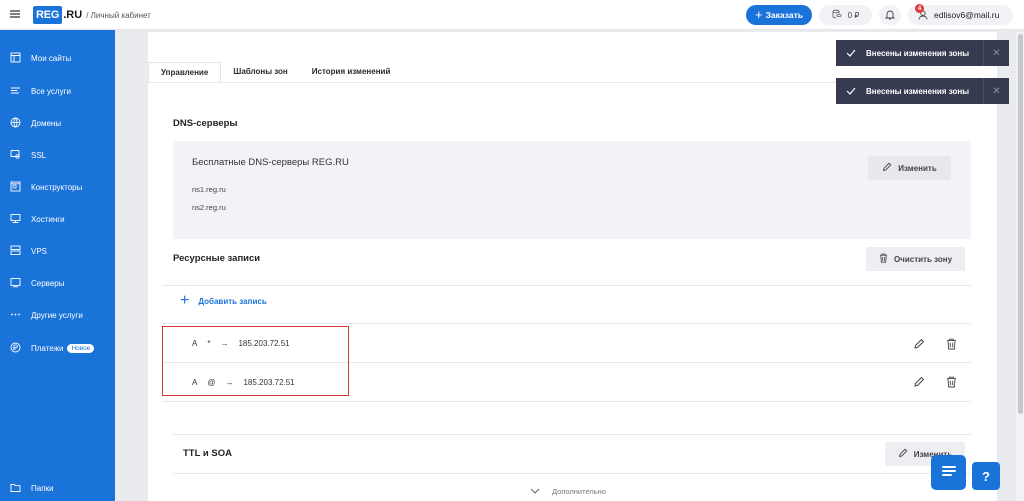 The height and width of the screenshot is (501, 1024). What do you see at coordinates (572, 473) in the screenshot?
I see `ttl-divider` at bounding box center [572, 473].